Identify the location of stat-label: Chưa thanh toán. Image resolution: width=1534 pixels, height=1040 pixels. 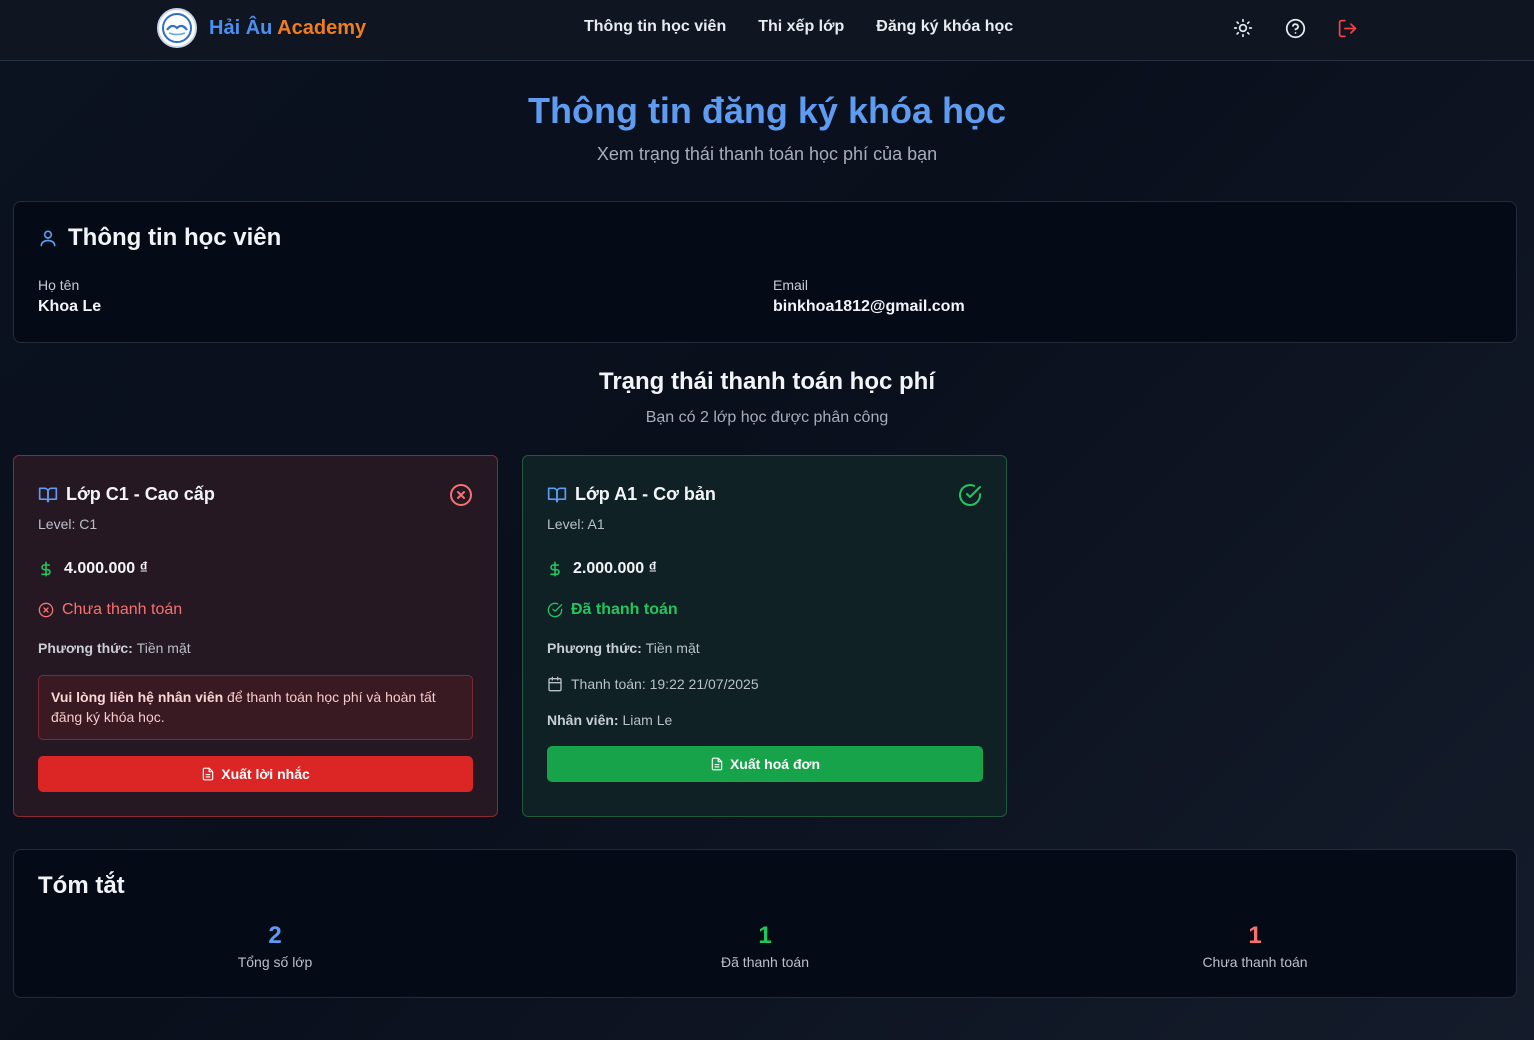
(1255, 962).